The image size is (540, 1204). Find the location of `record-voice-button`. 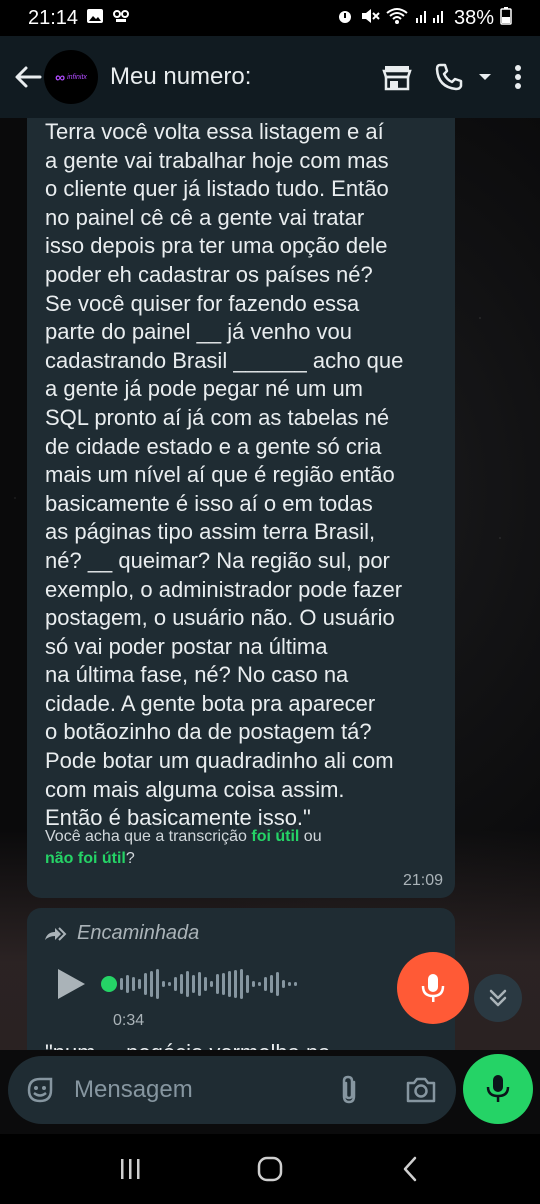

record-voice-button is located at coordinates (498, 1089).